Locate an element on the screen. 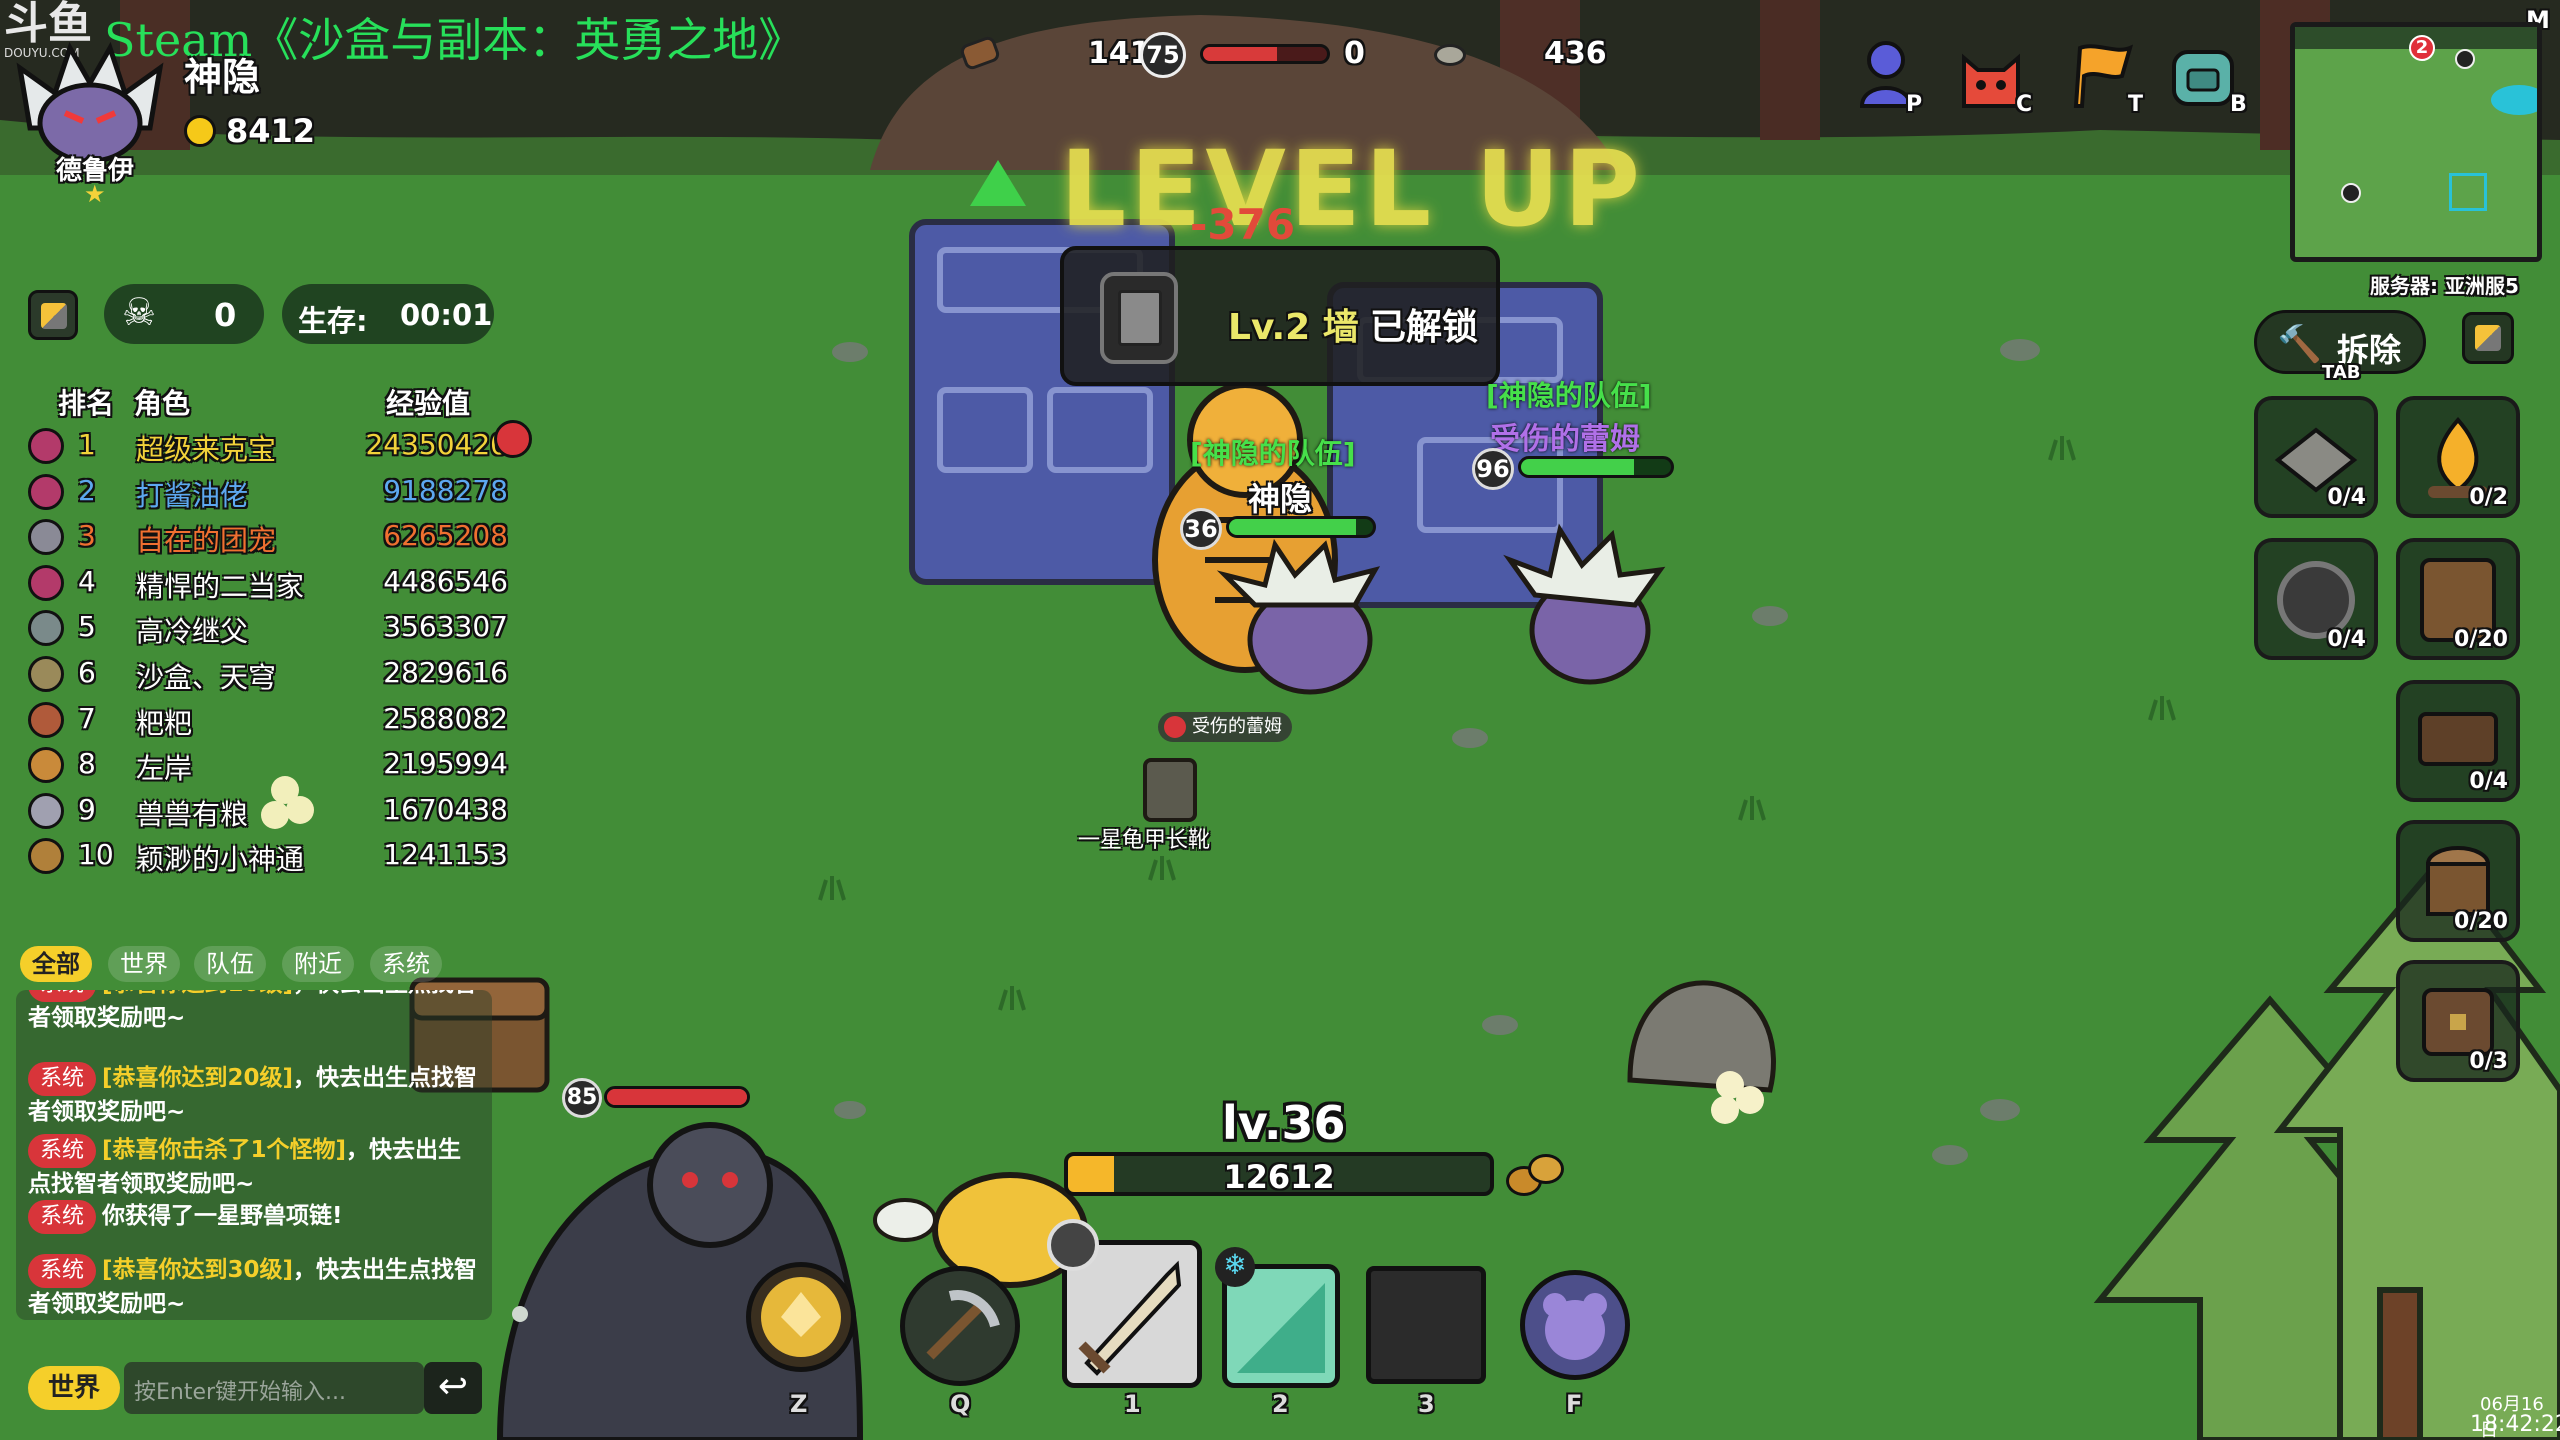  leaderboard-xp: 6265208 is located at coordinates (445, 536).